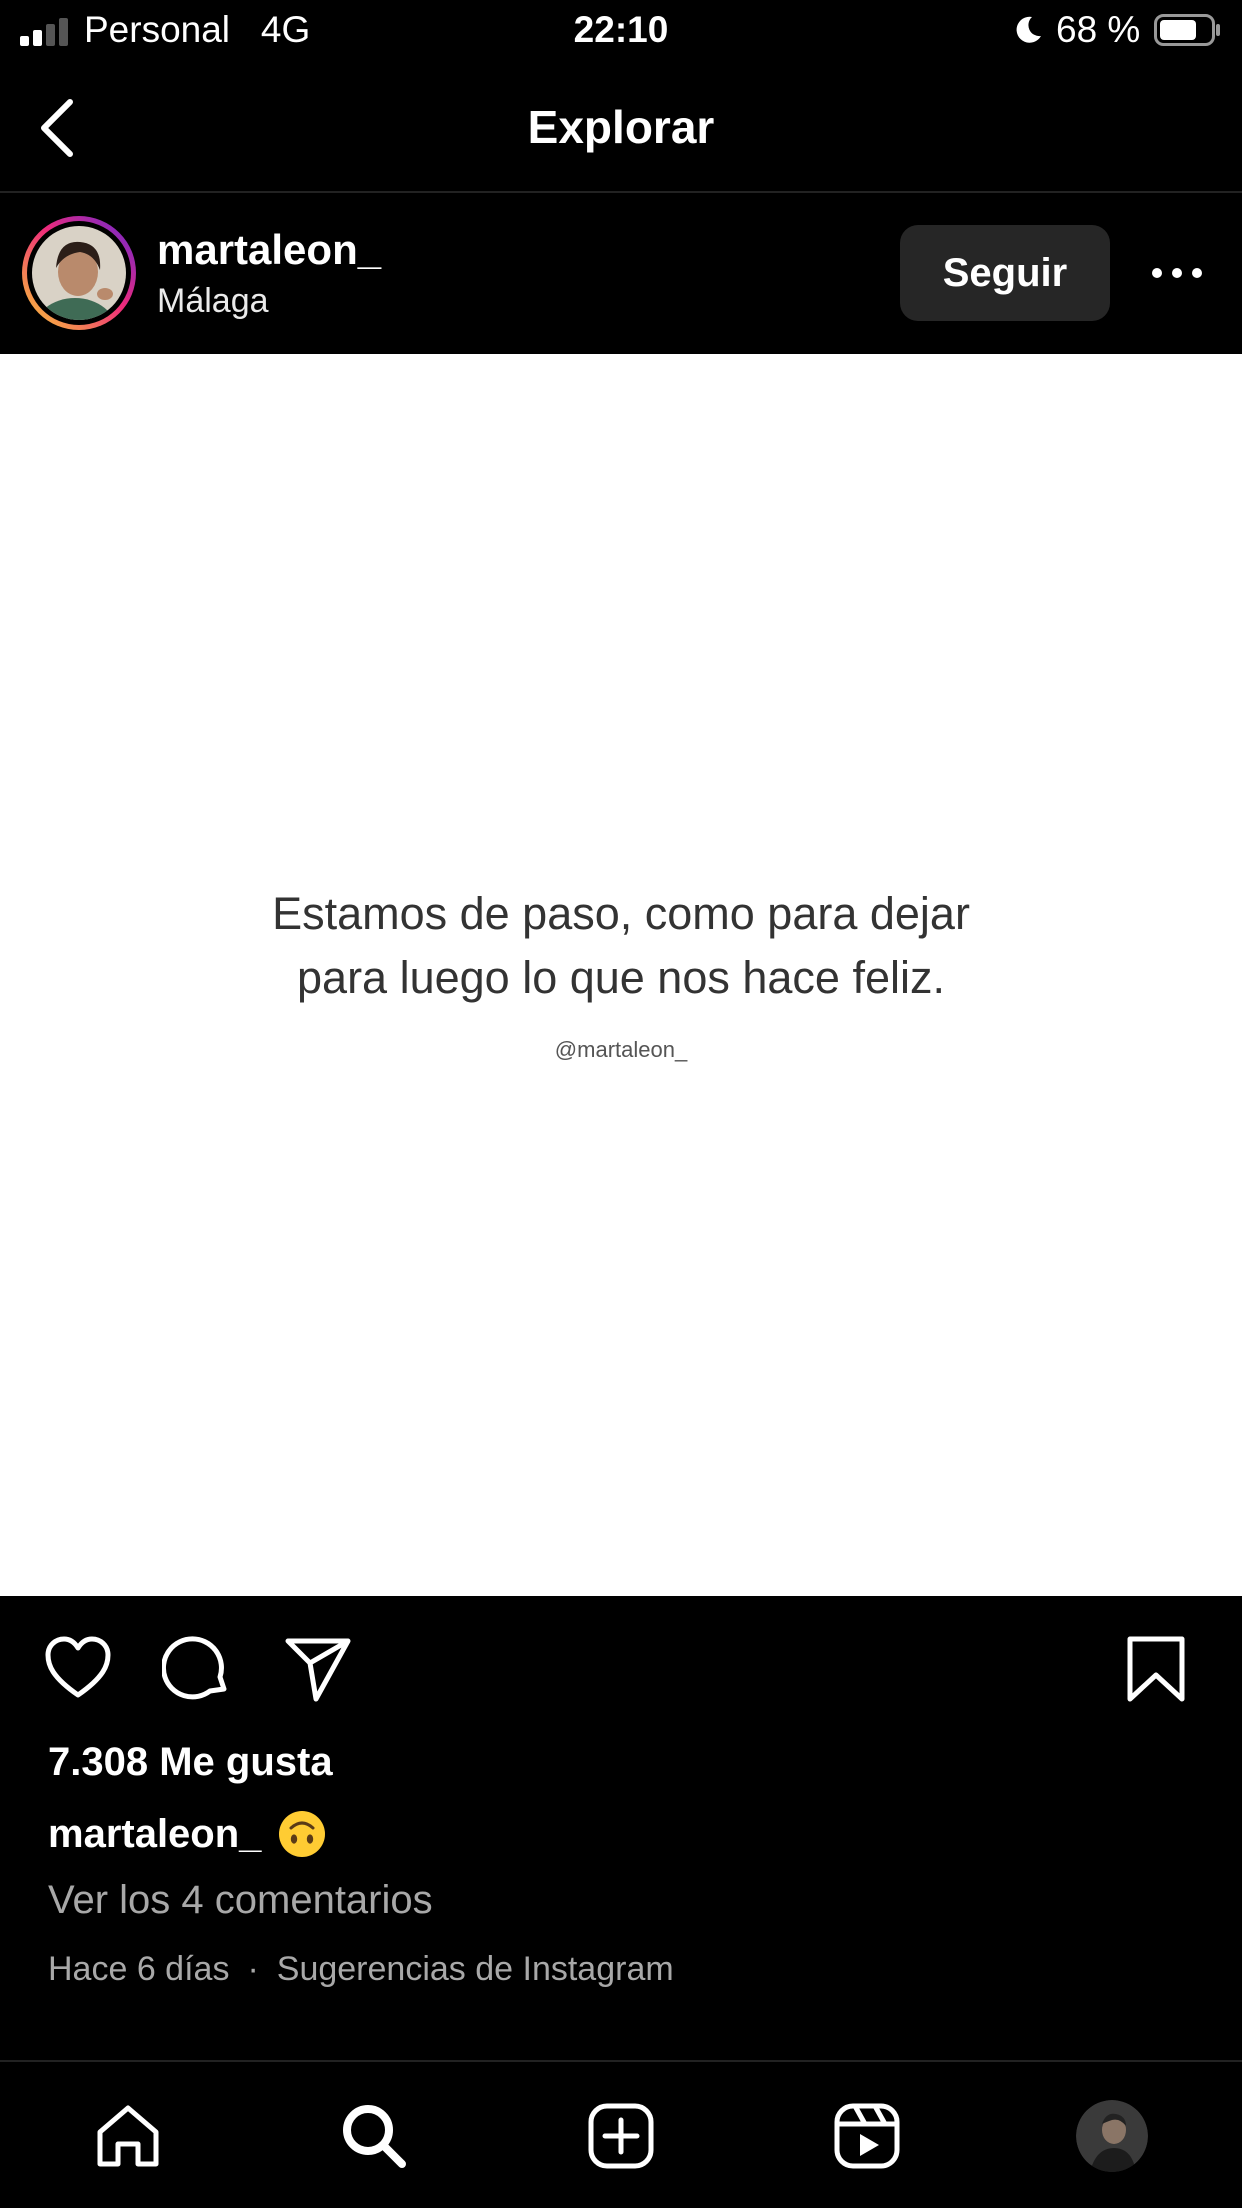  What do you see at coordinates (154, 1834) in the screenshot?
I see `caption-username: martaleon_` at bounding box center [154, 1834].